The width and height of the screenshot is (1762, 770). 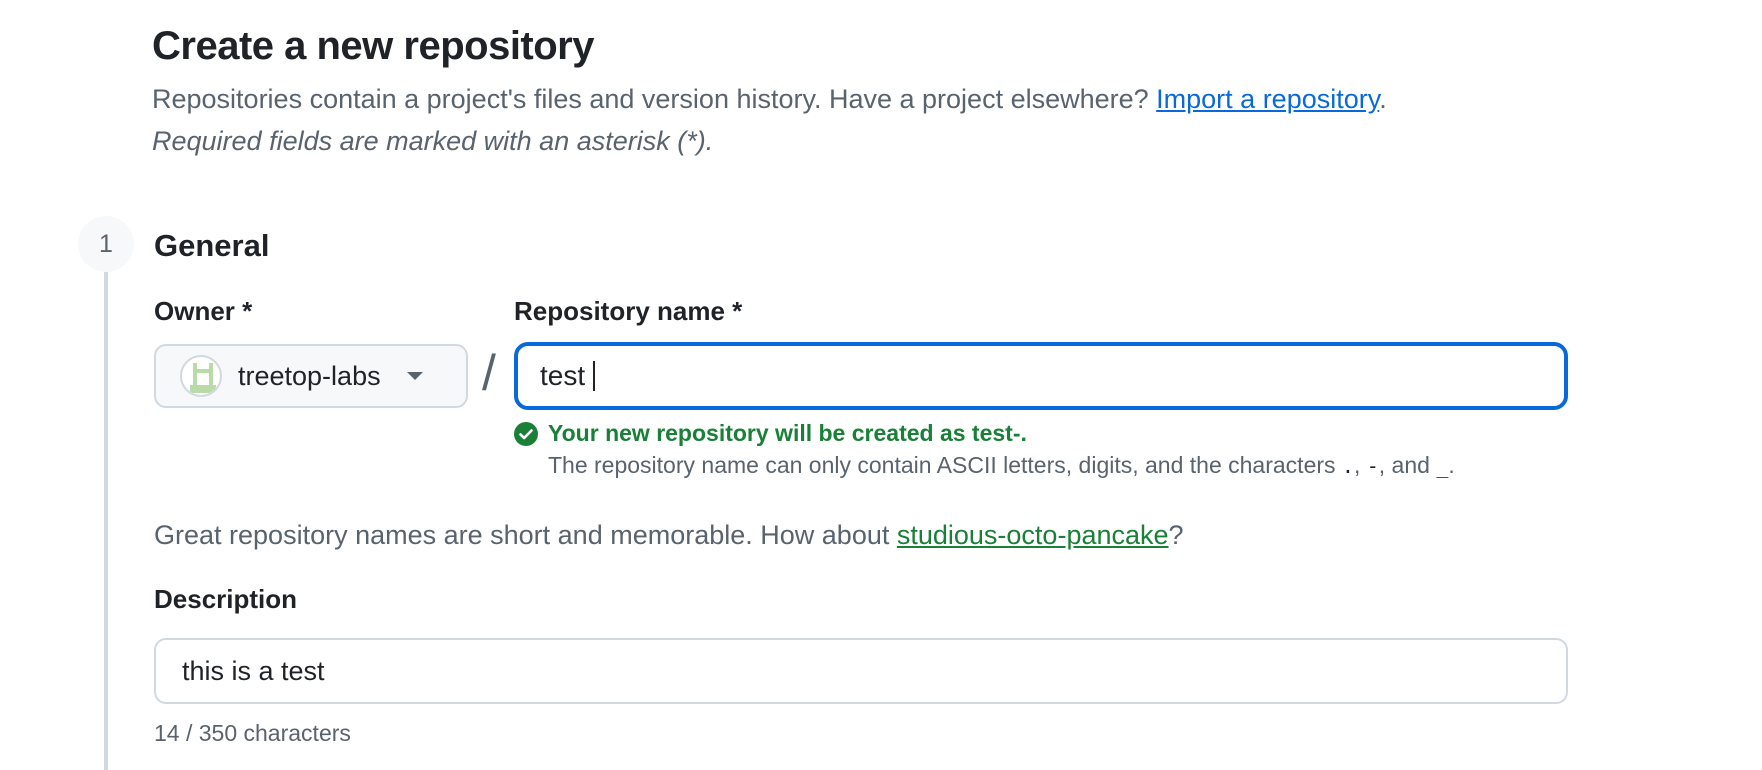 I want to click on rule-sep-2: , and, so click(x=1407, y=465).